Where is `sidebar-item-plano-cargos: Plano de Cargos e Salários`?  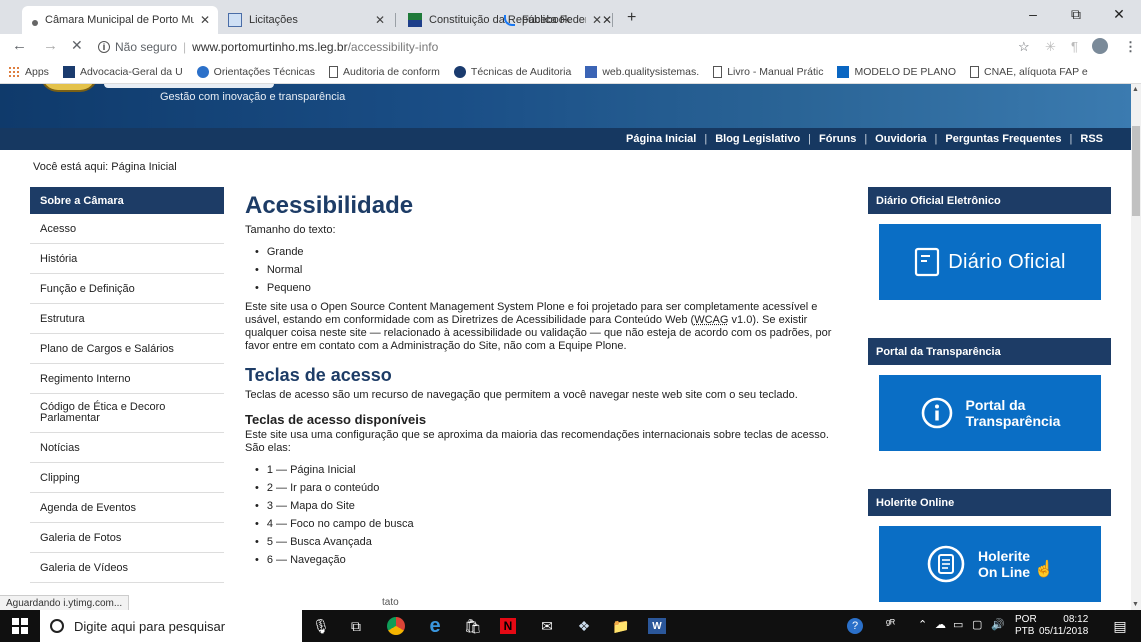
sidebar-item-plano-cargos: Plano de Cargos e Salários is located at coordinates (127, 349).